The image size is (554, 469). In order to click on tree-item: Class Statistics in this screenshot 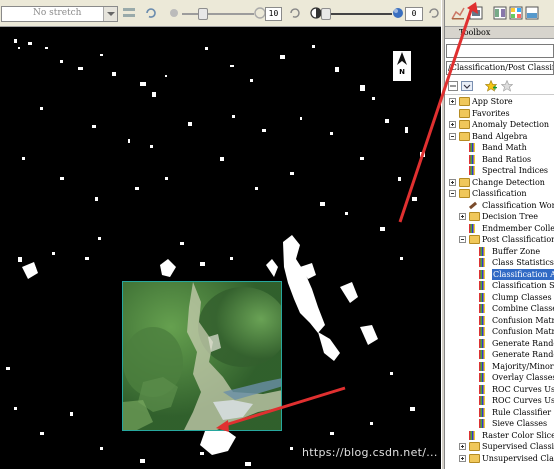, I will do `click(499, 263)`.